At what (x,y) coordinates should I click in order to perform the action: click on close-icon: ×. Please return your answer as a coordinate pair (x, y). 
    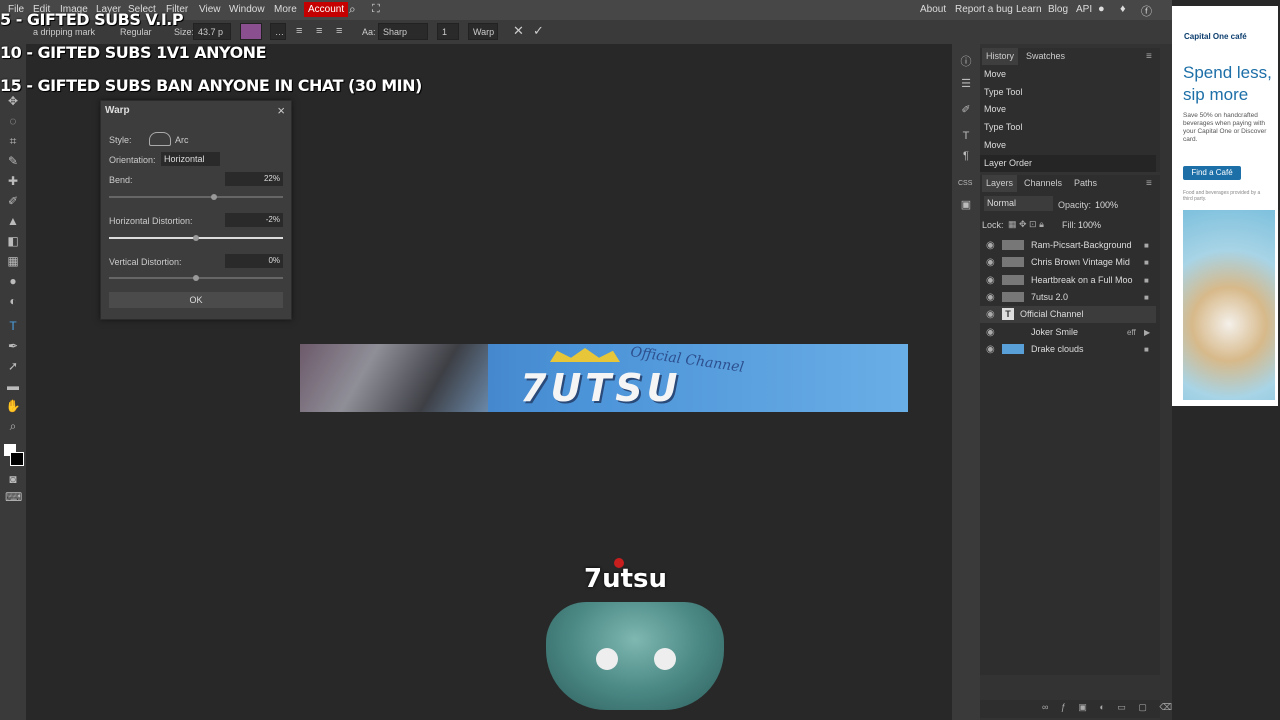
    Looking at the image, I should click on (281, 110).